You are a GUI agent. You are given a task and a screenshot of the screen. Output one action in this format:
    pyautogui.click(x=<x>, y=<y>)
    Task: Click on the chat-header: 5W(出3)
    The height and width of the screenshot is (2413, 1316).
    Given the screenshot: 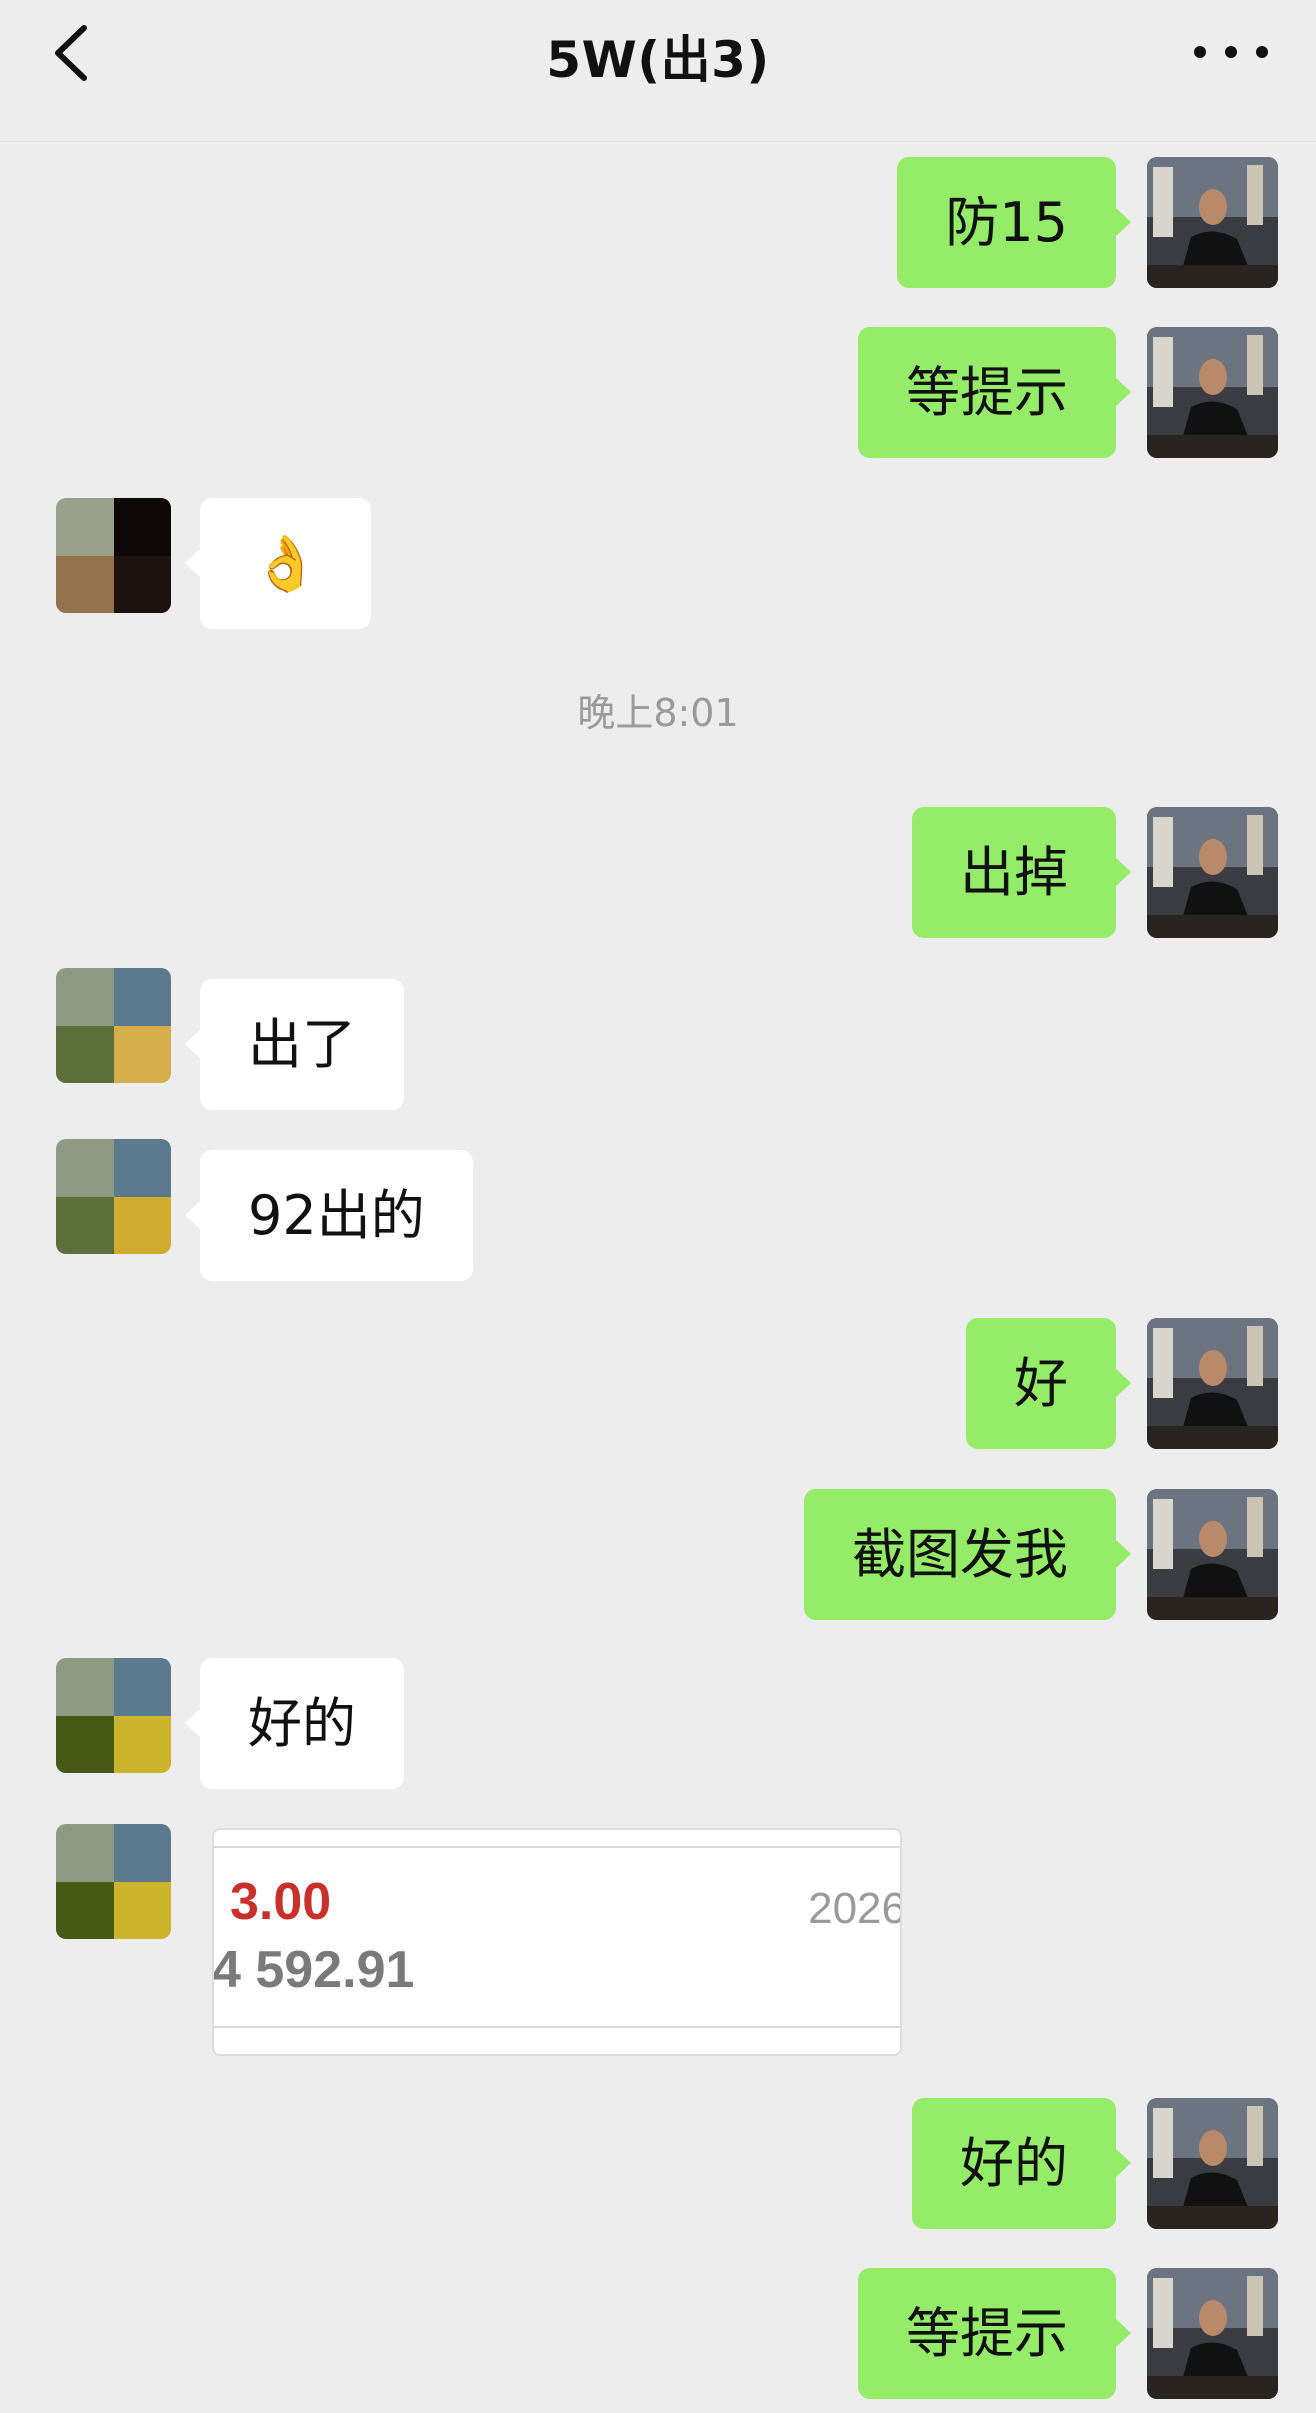 What is the action you would take?
    pyautogui.click(x=658, y=71)
    